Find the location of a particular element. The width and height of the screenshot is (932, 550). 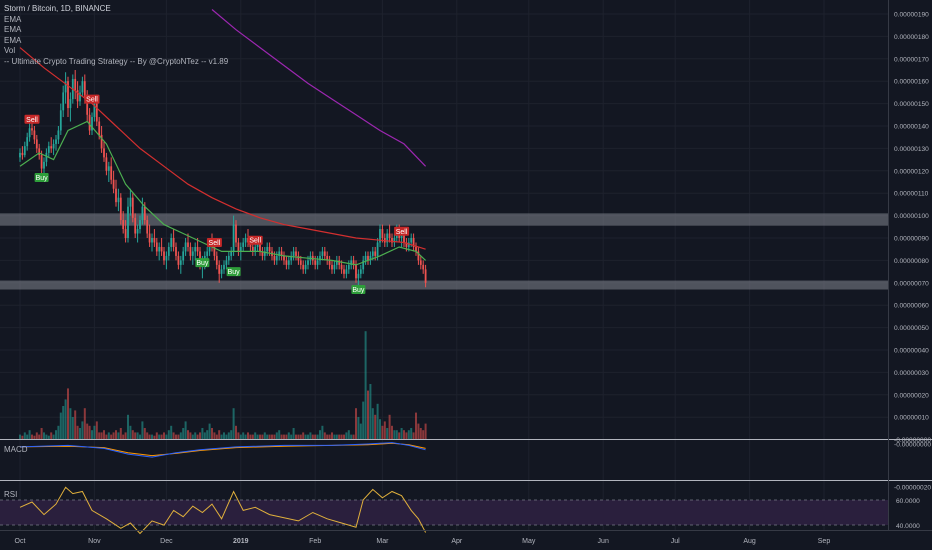

rsi-tick-label: 60.0000 is located at coordinates (908, 501).